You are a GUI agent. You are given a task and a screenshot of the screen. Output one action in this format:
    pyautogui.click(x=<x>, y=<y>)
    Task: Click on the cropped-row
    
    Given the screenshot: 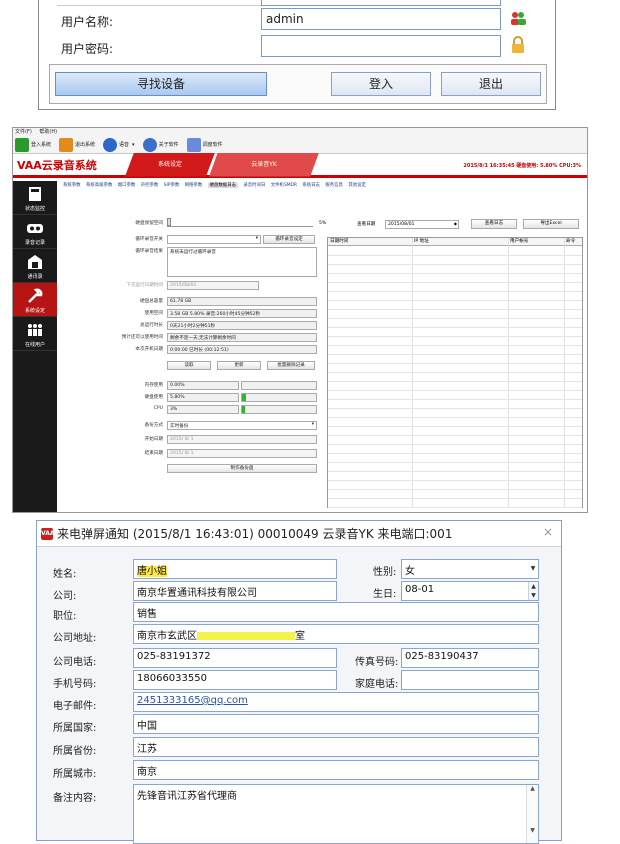 What is the action you would take?
    pyautogui.click(x=167, y=3)
    